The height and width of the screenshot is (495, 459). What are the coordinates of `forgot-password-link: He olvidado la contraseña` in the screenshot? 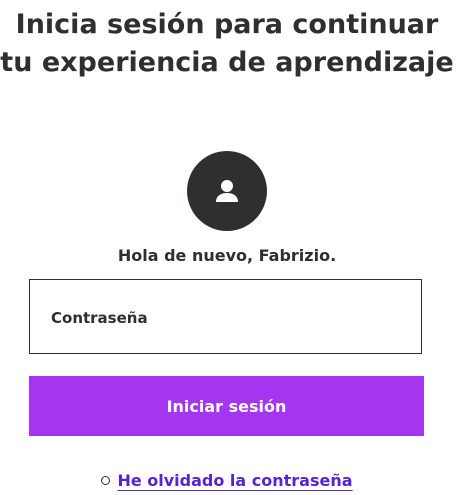 It's located at (234, 480).